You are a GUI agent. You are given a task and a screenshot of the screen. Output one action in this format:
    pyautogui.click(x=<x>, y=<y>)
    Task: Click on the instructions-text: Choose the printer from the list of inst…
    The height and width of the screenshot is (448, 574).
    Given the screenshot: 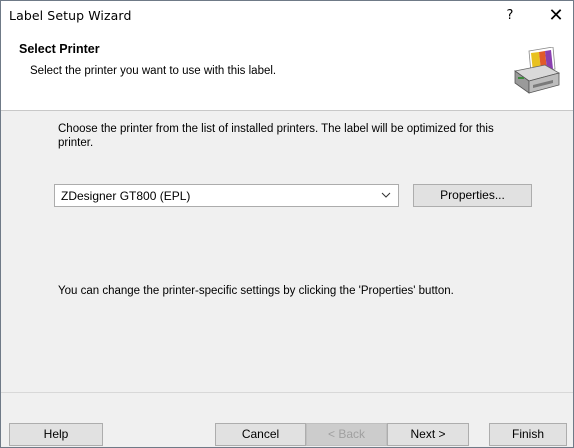 What is the action you would take?
    pyautogui.click(x=276, y=136)
    